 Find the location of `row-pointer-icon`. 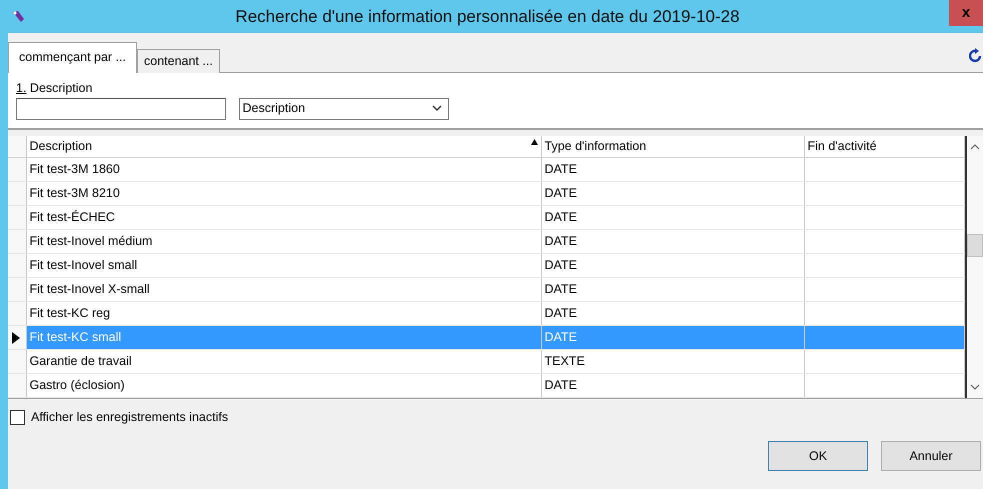

row-pointer-icon is located at coordinates (16, 338).